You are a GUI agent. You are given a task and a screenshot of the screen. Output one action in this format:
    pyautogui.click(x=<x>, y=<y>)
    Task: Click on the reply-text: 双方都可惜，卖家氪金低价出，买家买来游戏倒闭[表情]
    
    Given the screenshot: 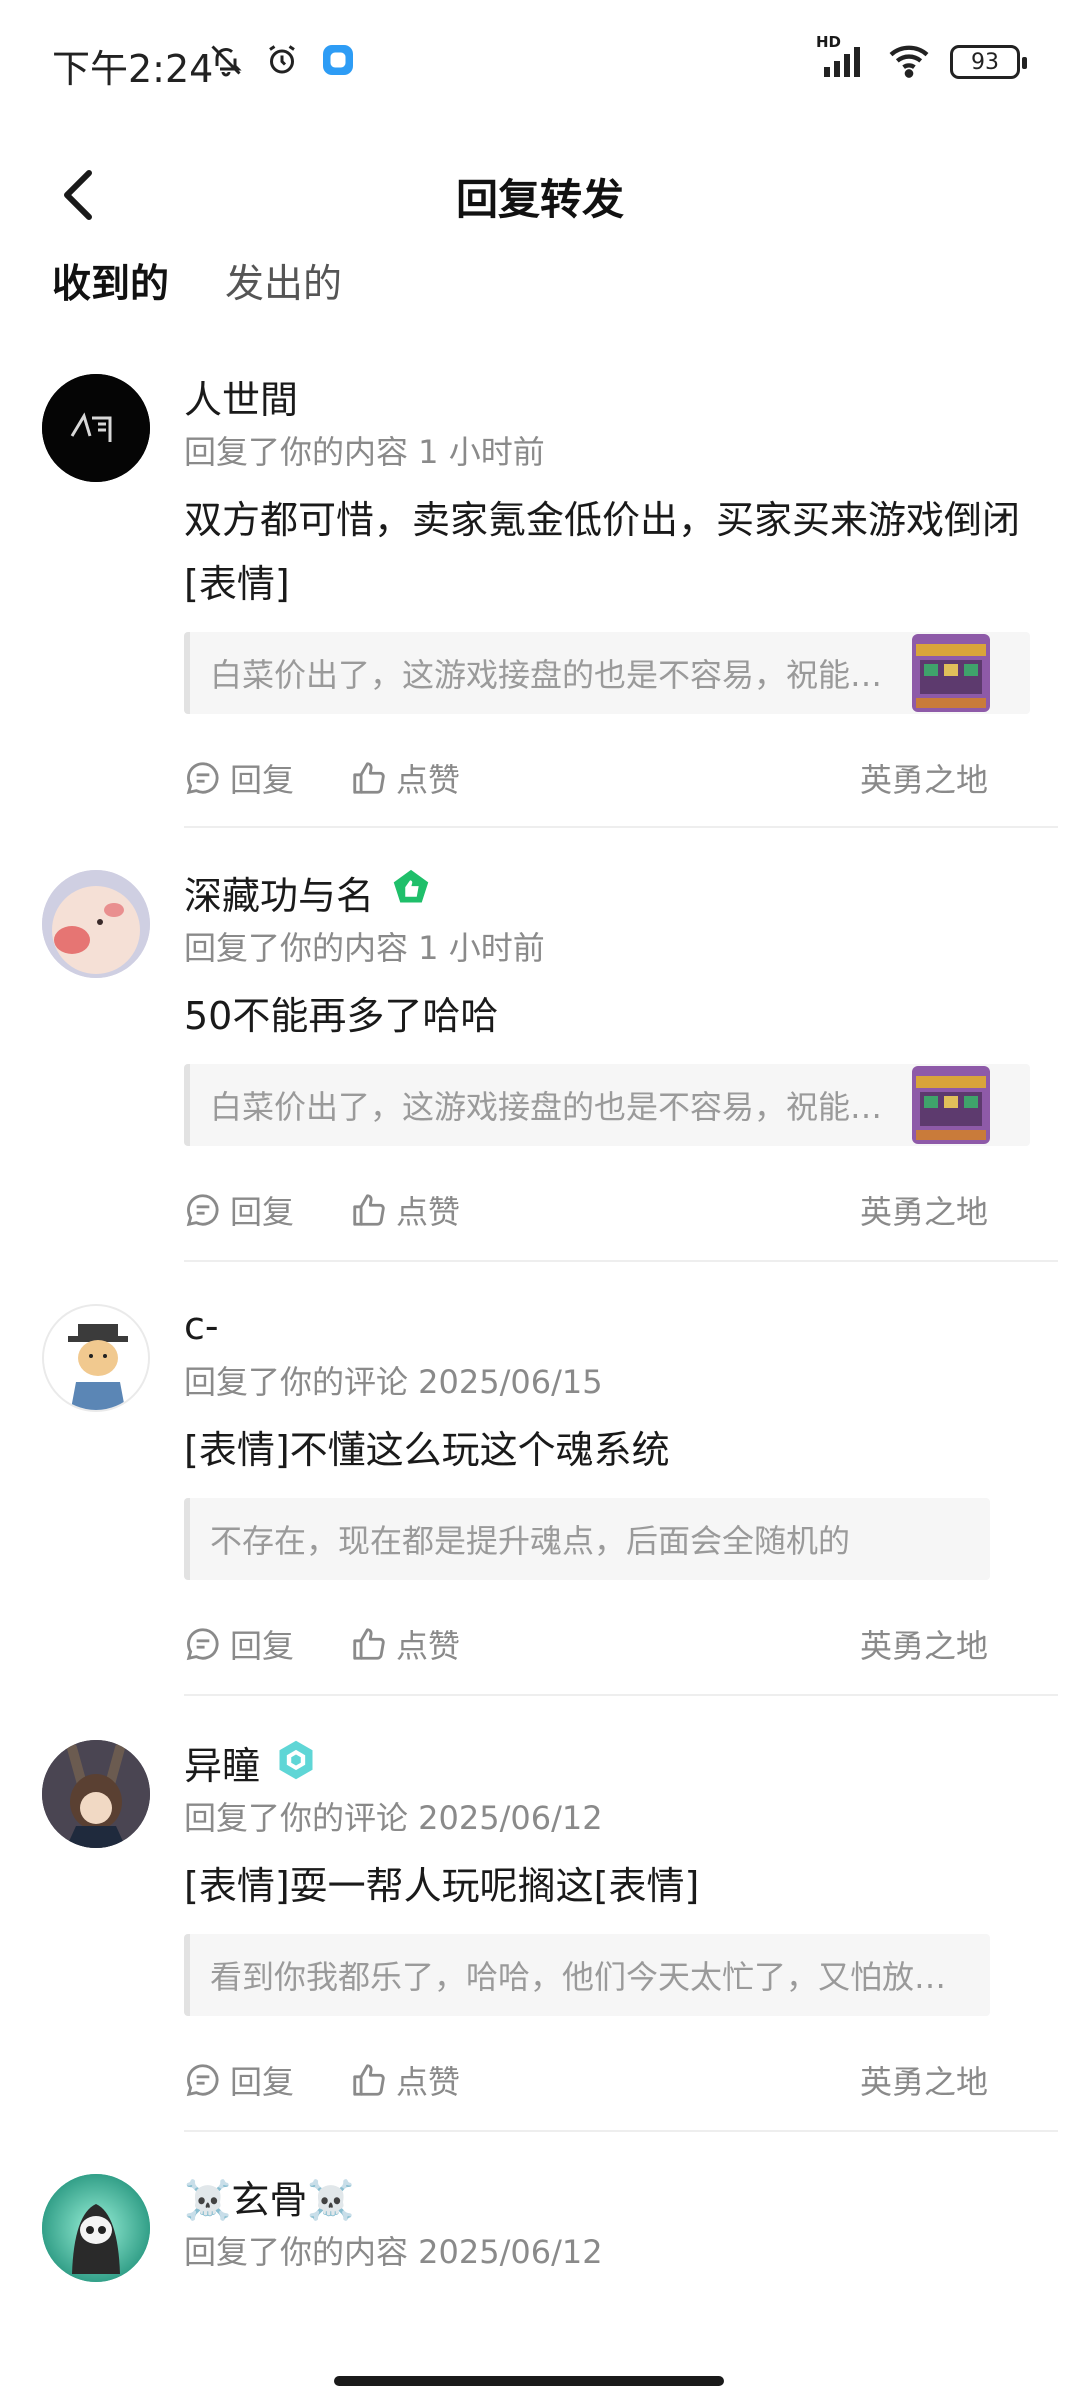 What is the action you would take?
    pyautogui.click(x=607, y=552)
    